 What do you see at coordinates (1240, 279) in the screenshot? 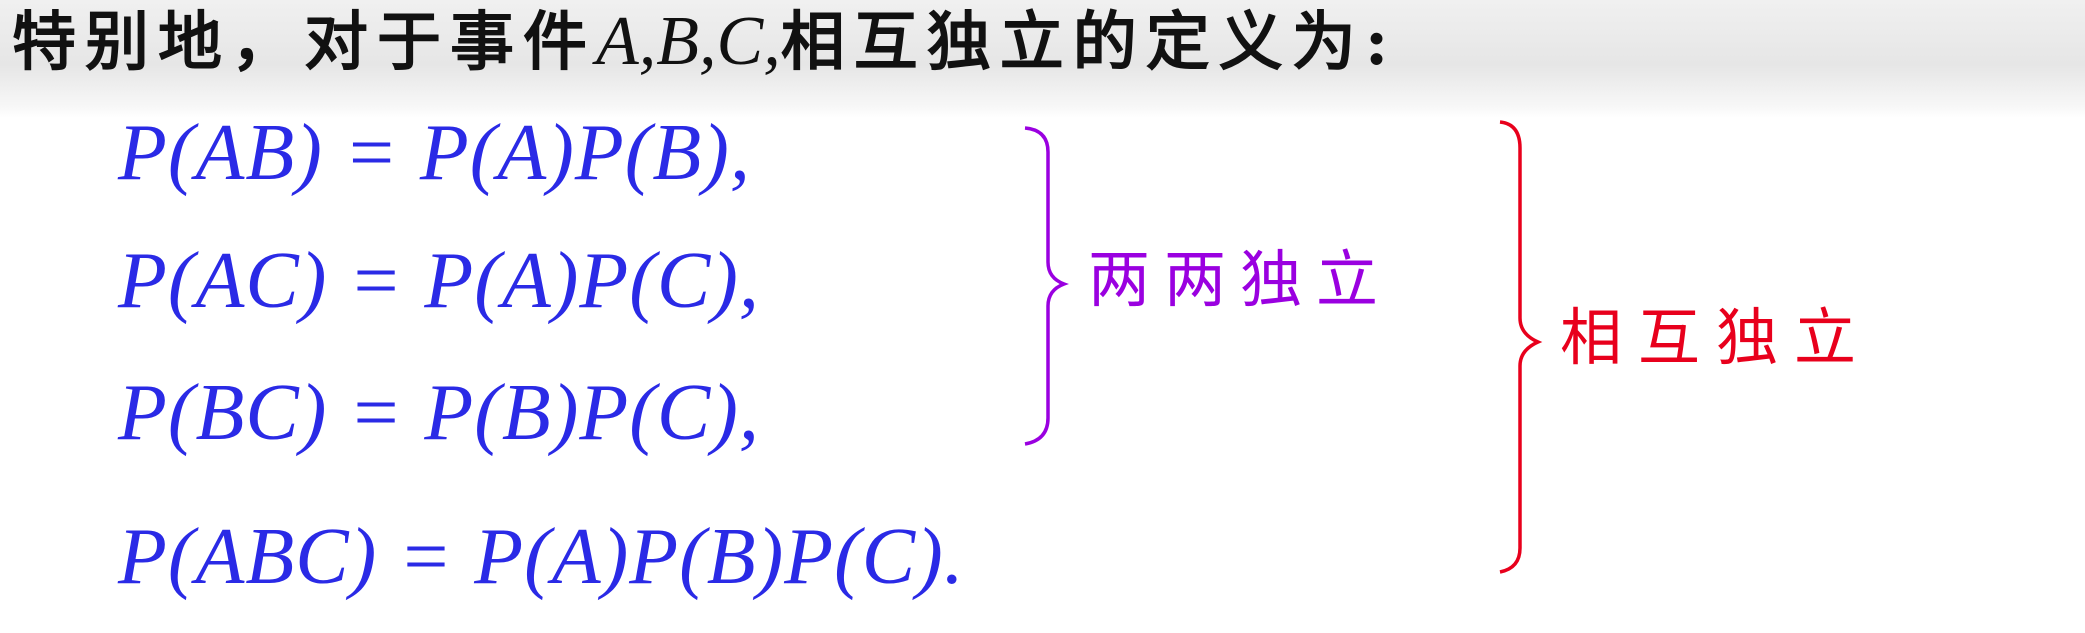
I see `pairwise-independent-label: 两两独立` at bounding box center [1240, 279].